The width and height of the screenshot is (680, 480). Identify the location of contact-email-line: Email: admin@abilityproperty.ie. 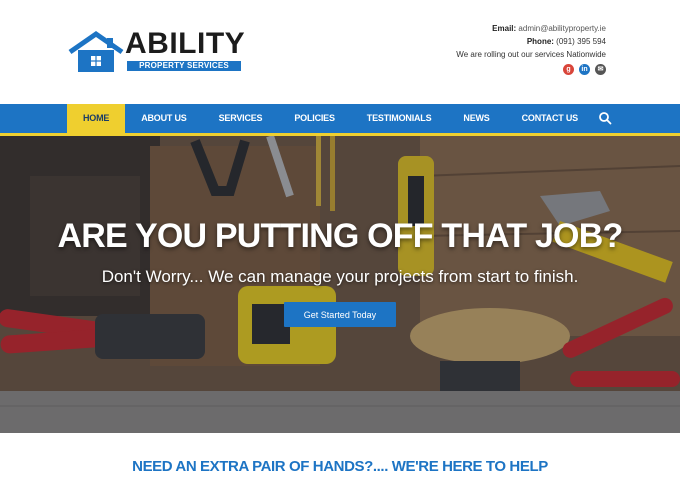
(531, 28).